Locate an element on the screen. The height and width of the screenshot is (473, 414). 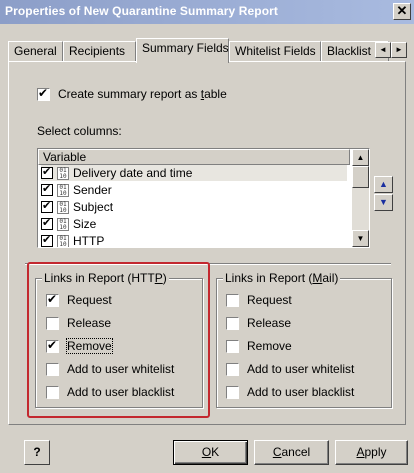
tab-whitelist-fields: Whitelist Fields is located at coordinates (275, 51).